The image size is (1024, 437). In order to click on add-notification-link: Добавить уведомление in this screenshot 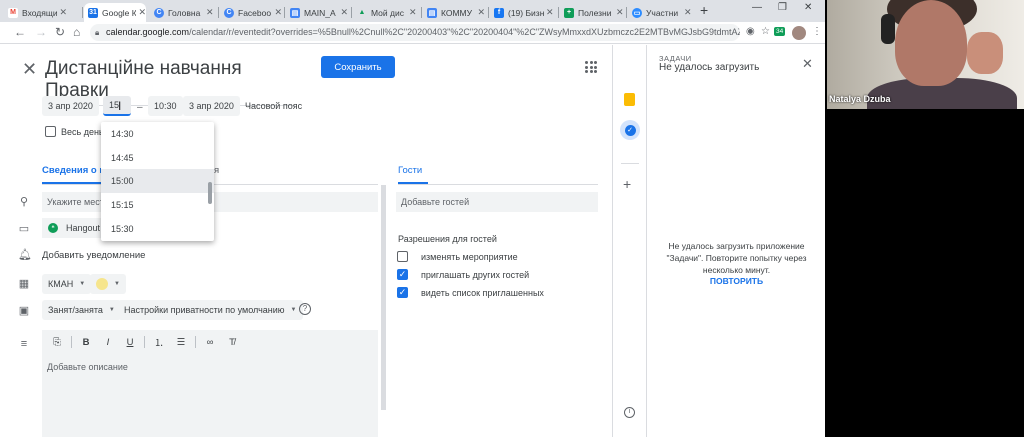, I will do `click(93, 255)`.